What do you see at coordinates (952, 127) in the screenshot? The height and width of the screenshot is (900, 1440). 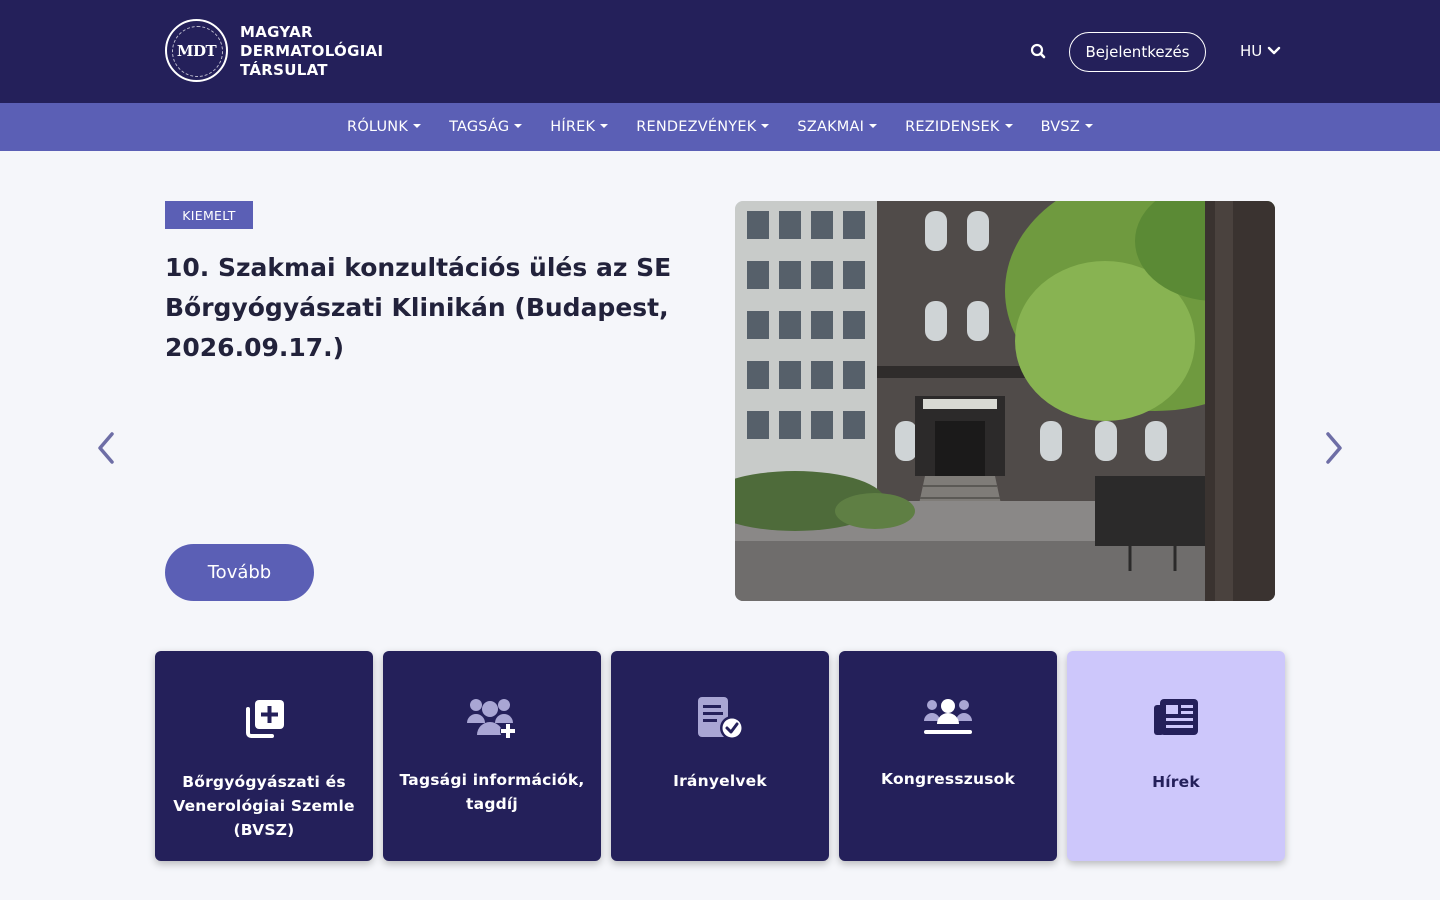 I see `nav-item-label: REZIDENSEK` at bounding box center [952, 127].